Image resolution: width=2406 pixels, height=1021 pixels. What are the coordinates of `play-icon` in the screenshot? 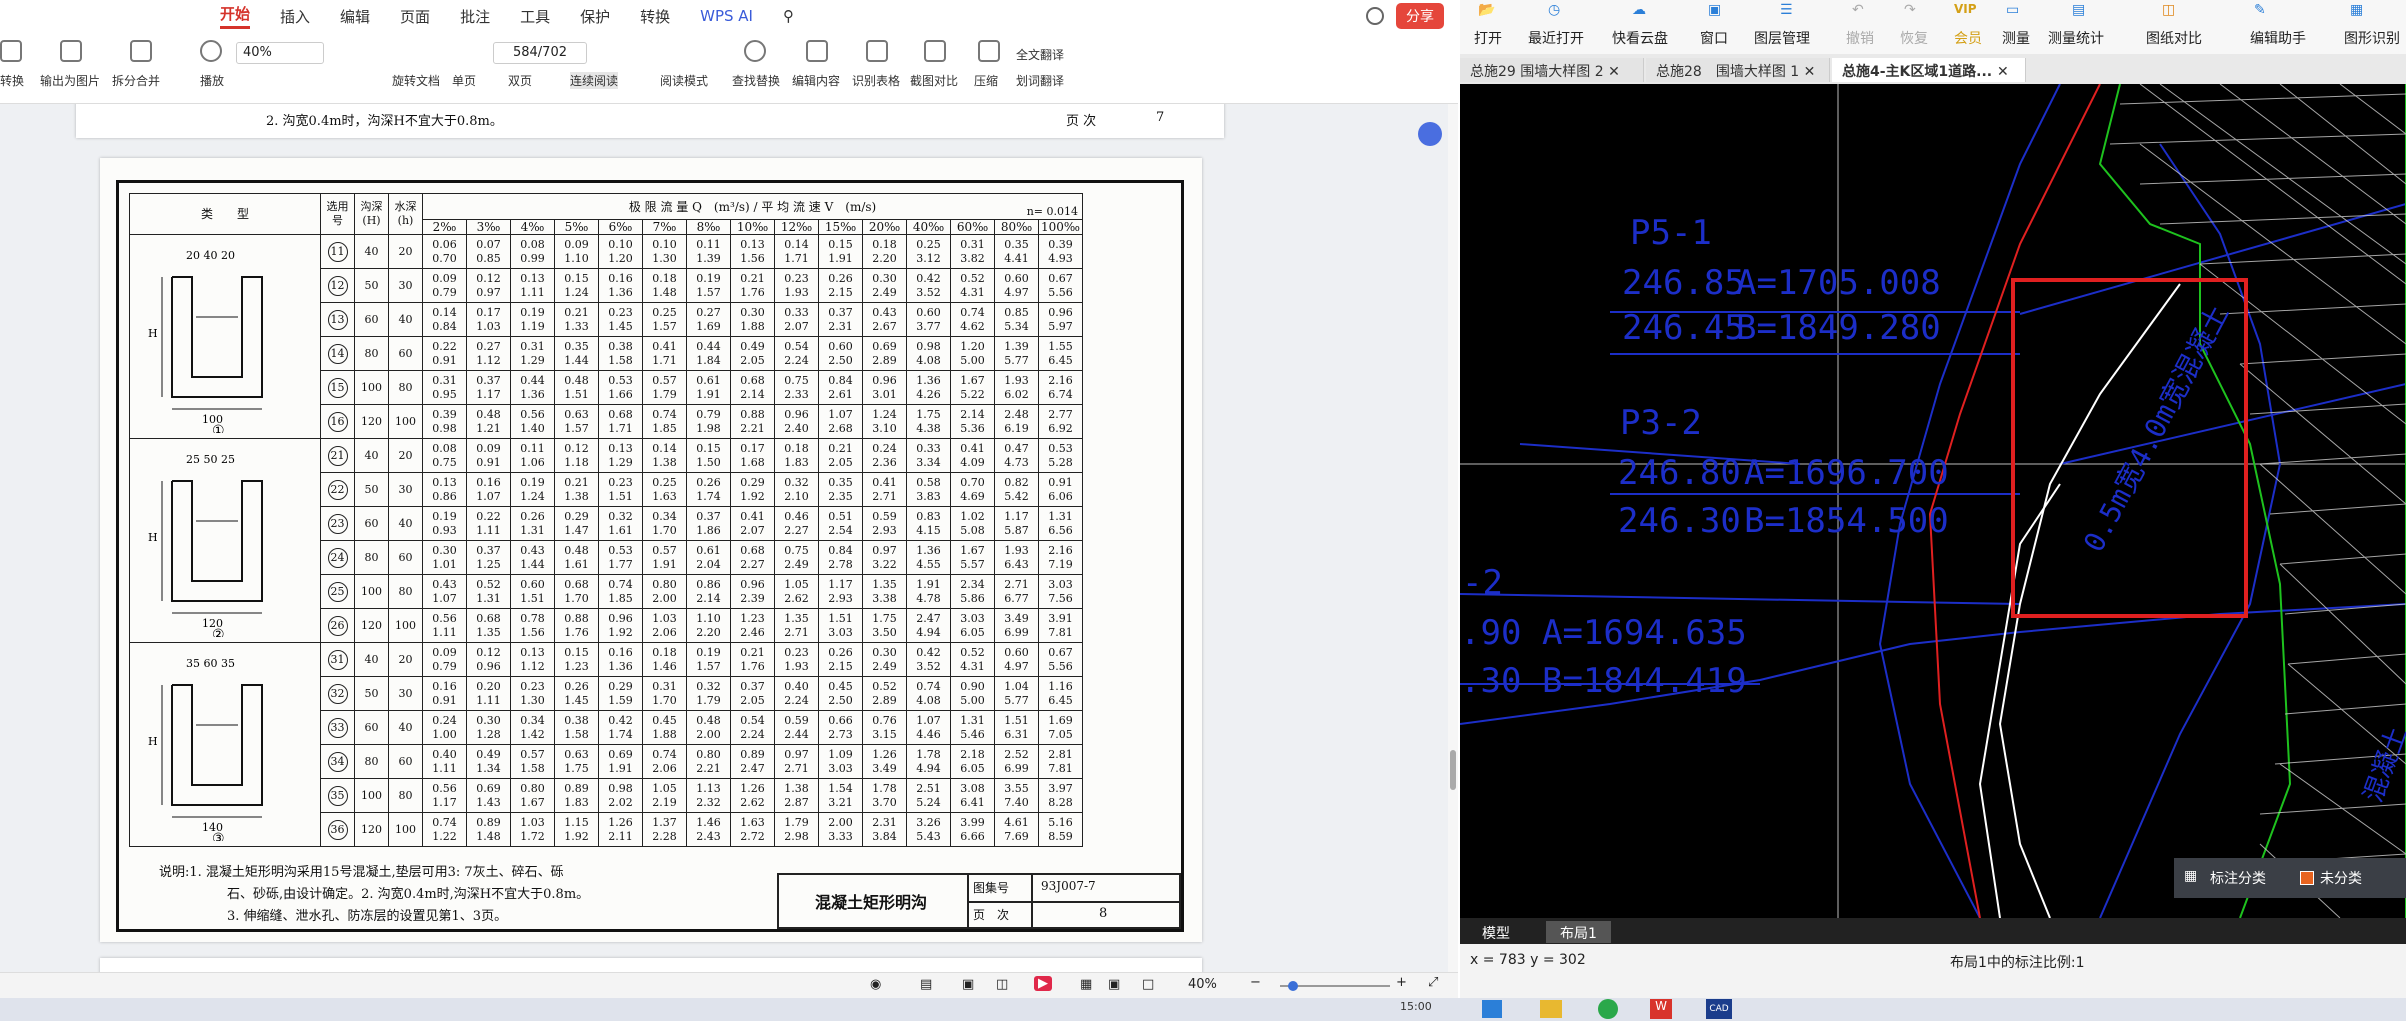 It's located at (211, 51).